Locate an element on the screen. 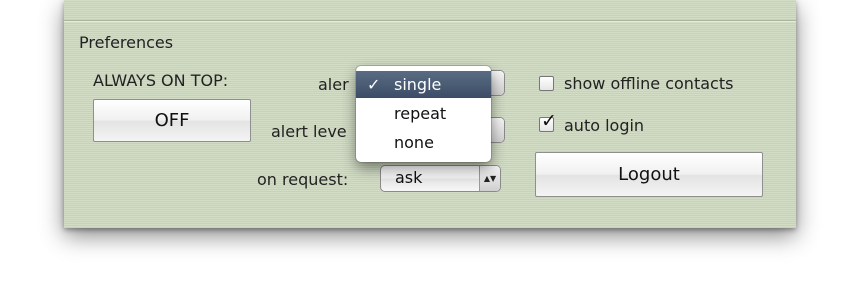  auto-login-label: auto login is located at coordinates (604, 125).